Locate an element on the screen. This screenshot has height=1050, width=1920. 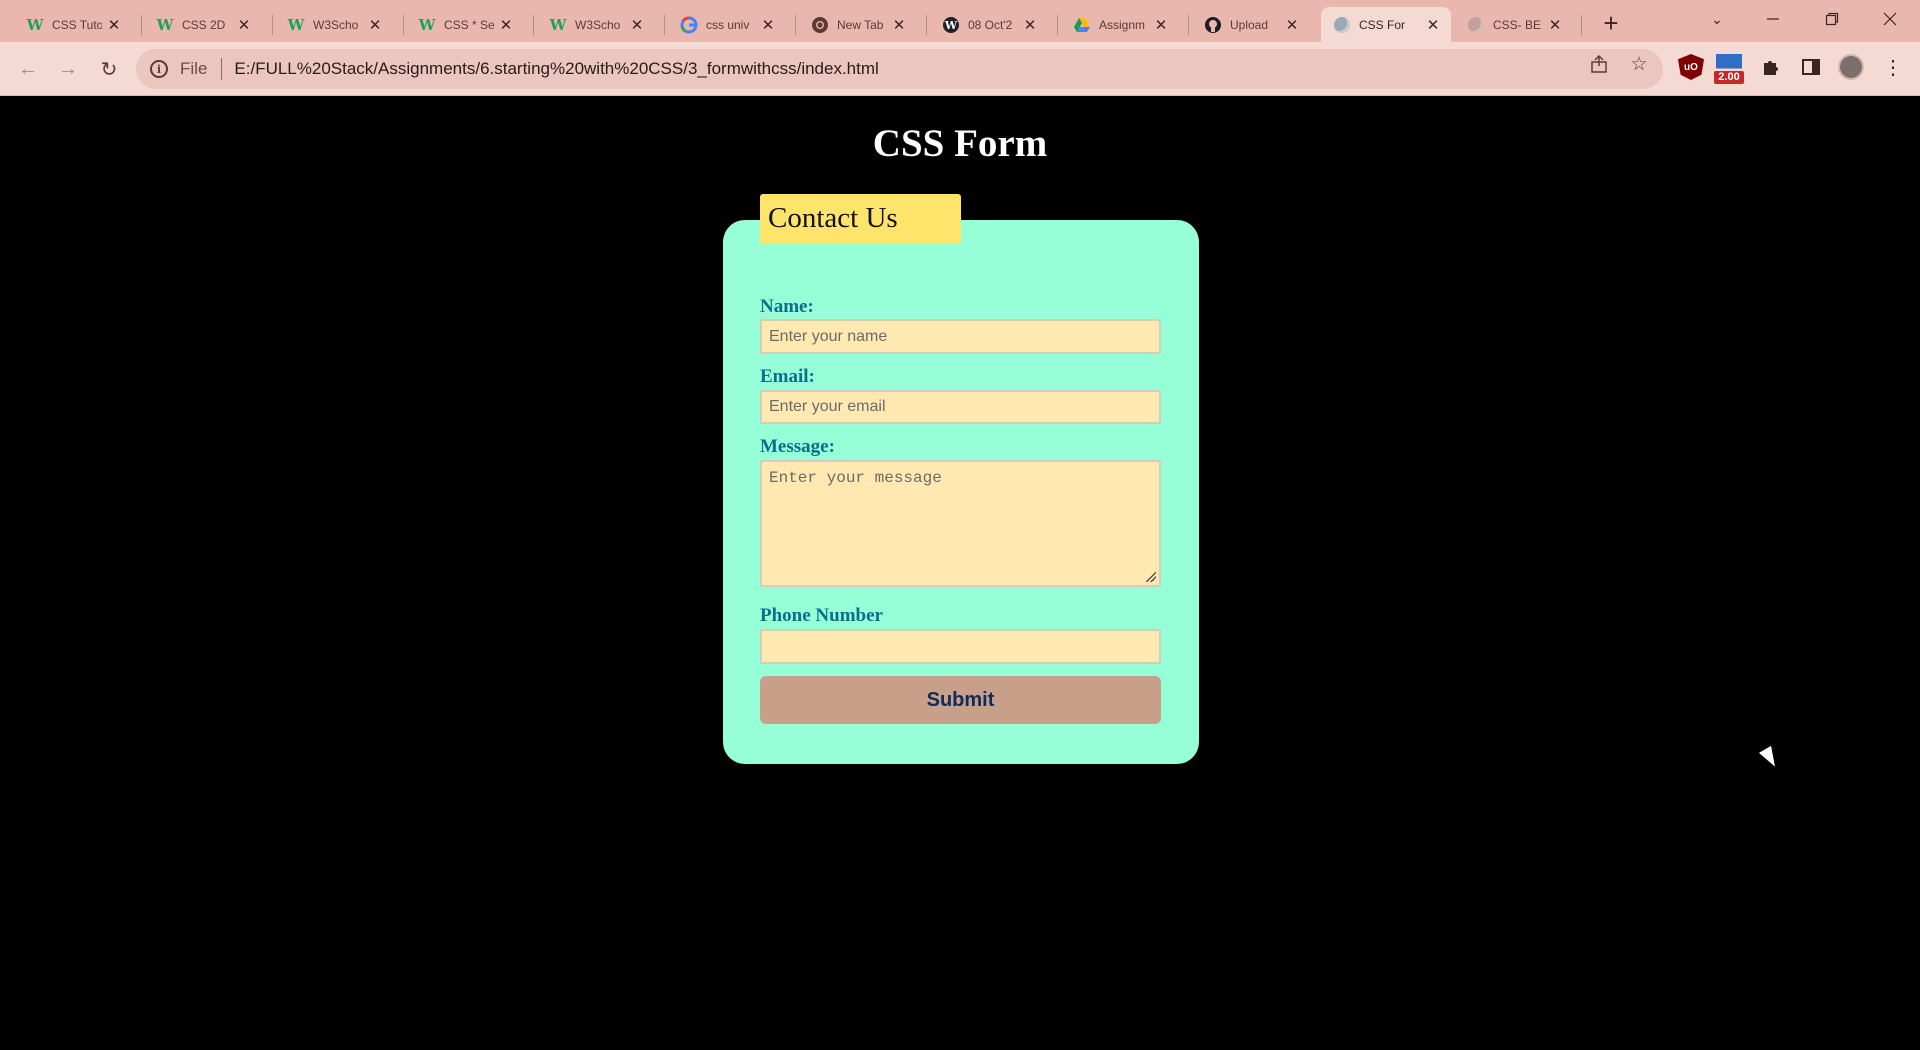
tab-label: CSS- BE is located at coordinates (1517, 24).